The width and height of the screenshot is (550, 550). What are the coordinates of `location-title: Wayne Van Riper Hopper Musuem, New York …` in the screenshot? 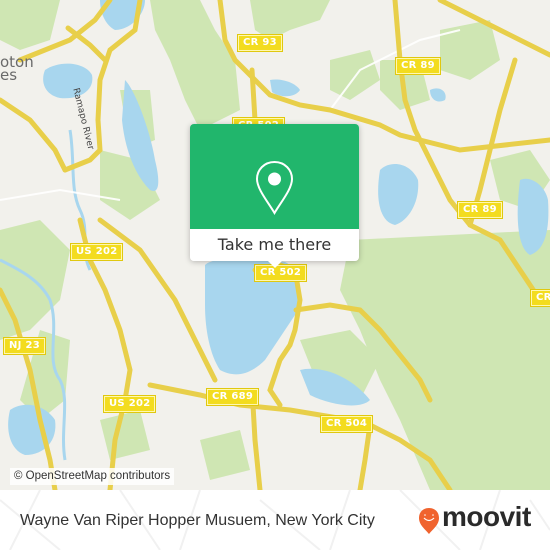 It's located at (197, 520).